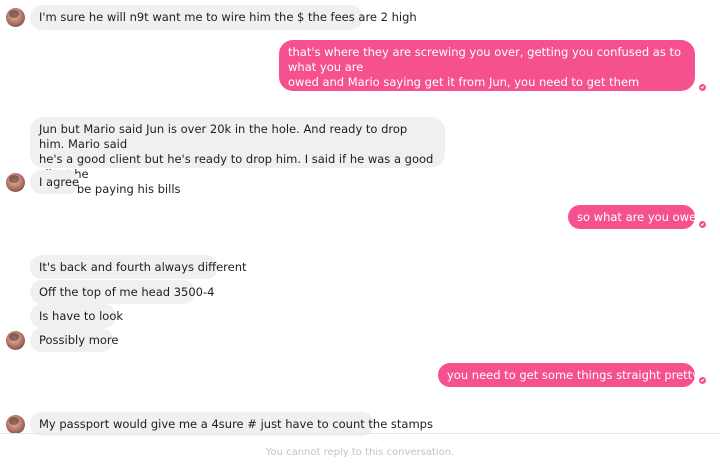 The height and width of the screenshot is (465, 720). I want to click on incoming-message: It's back and fourth always different, so click(138, 267).